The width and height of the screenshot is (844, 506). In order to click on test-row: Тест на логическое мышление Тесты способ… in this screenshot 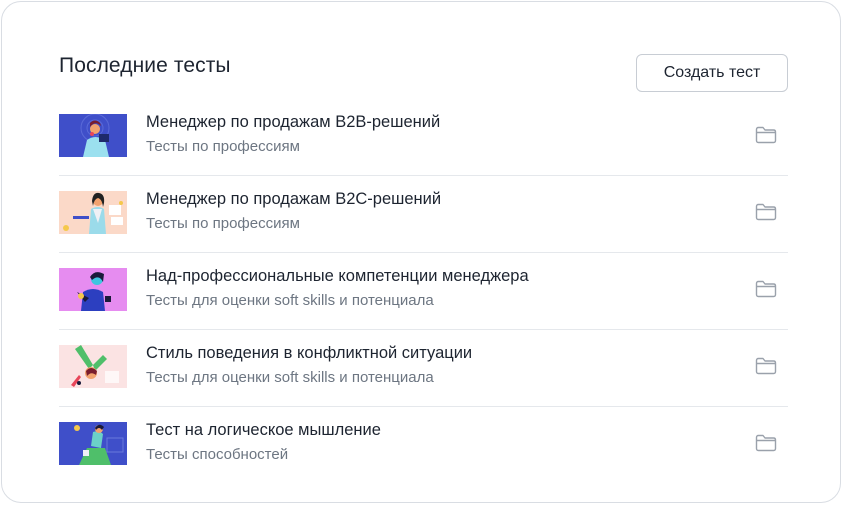, I will do `click(423, 445)`.